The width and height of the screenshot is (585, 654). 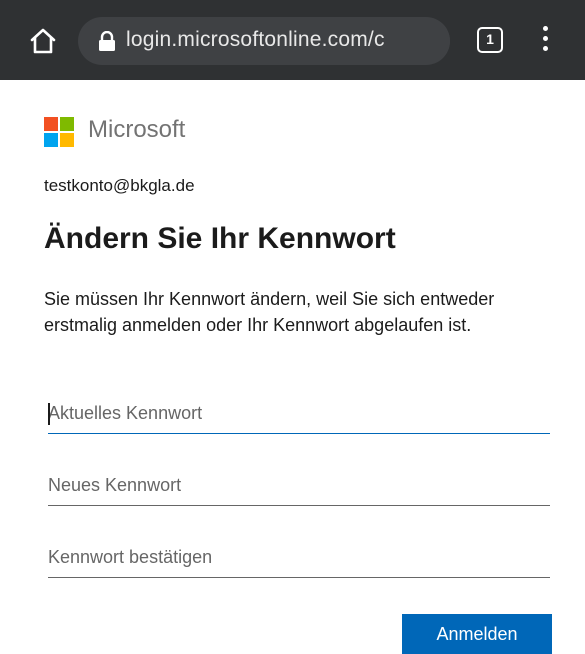 I want to click on url-text: login.microsoftonline.com/c, so click(x=255, y=40).